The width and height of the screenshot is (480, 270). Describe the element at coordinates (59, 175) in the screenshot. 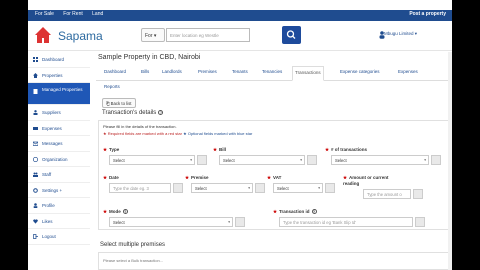

I see `sidebar-item-staff: Staff` at that location.